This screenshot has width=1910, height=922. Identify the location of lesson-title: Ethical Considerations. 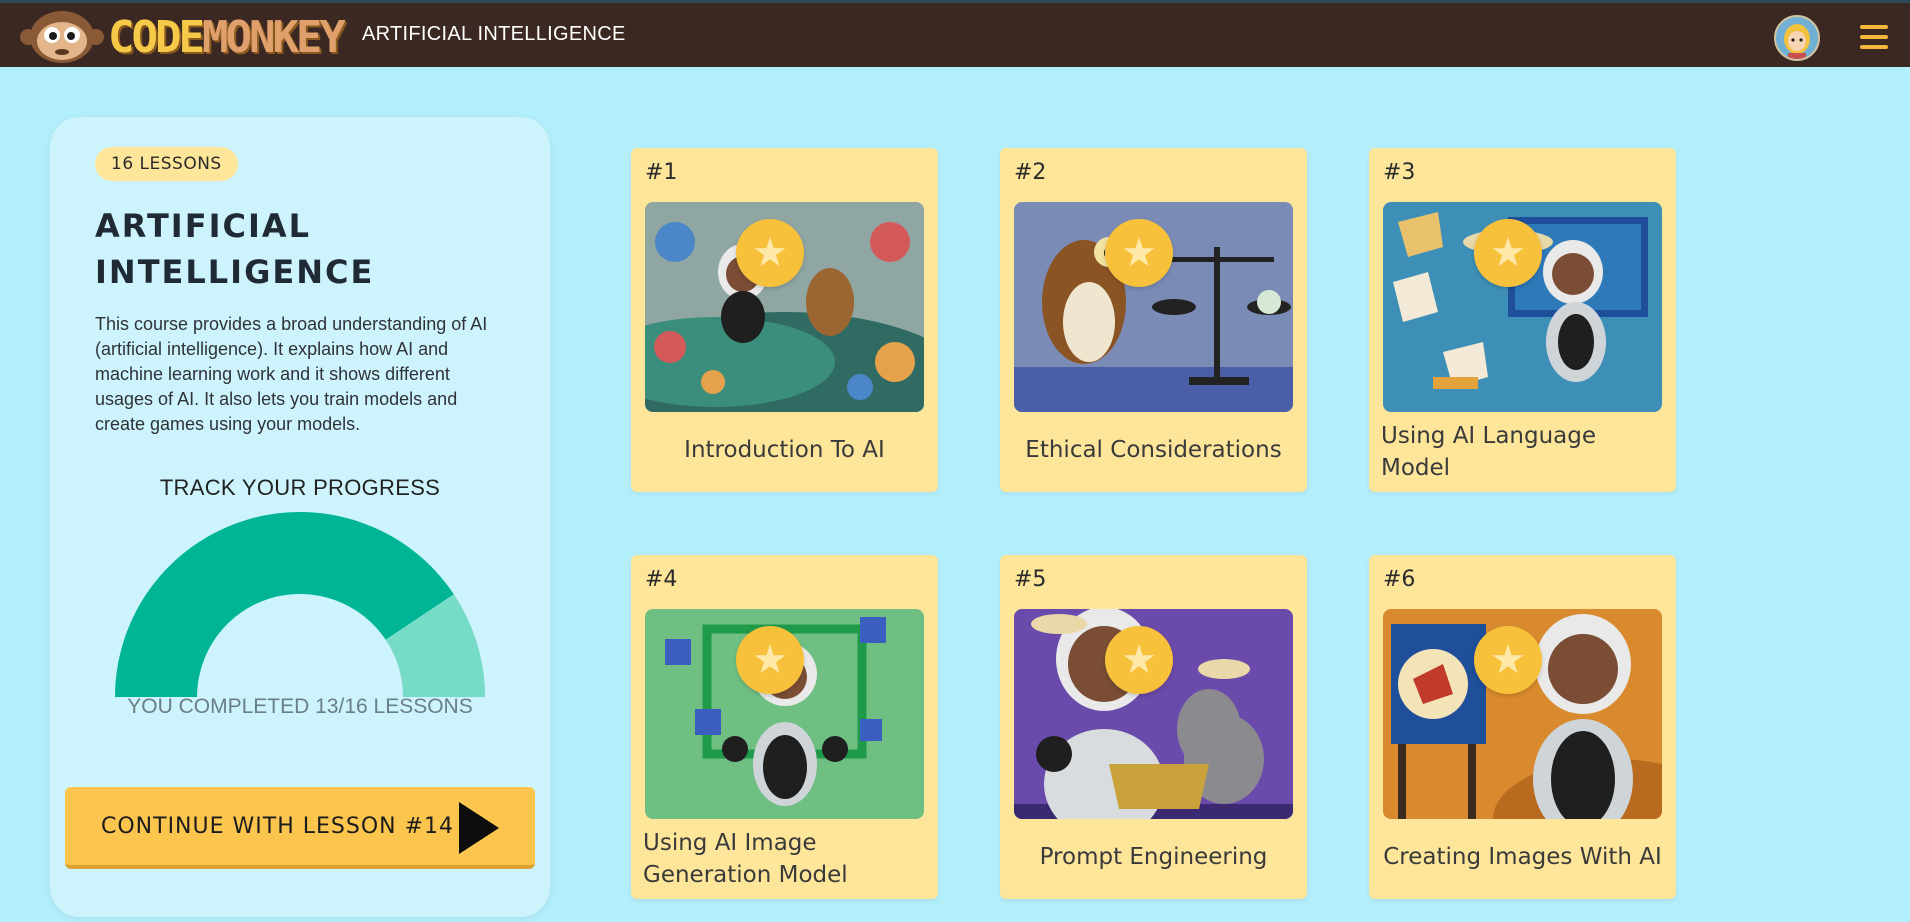
(1153, 450).